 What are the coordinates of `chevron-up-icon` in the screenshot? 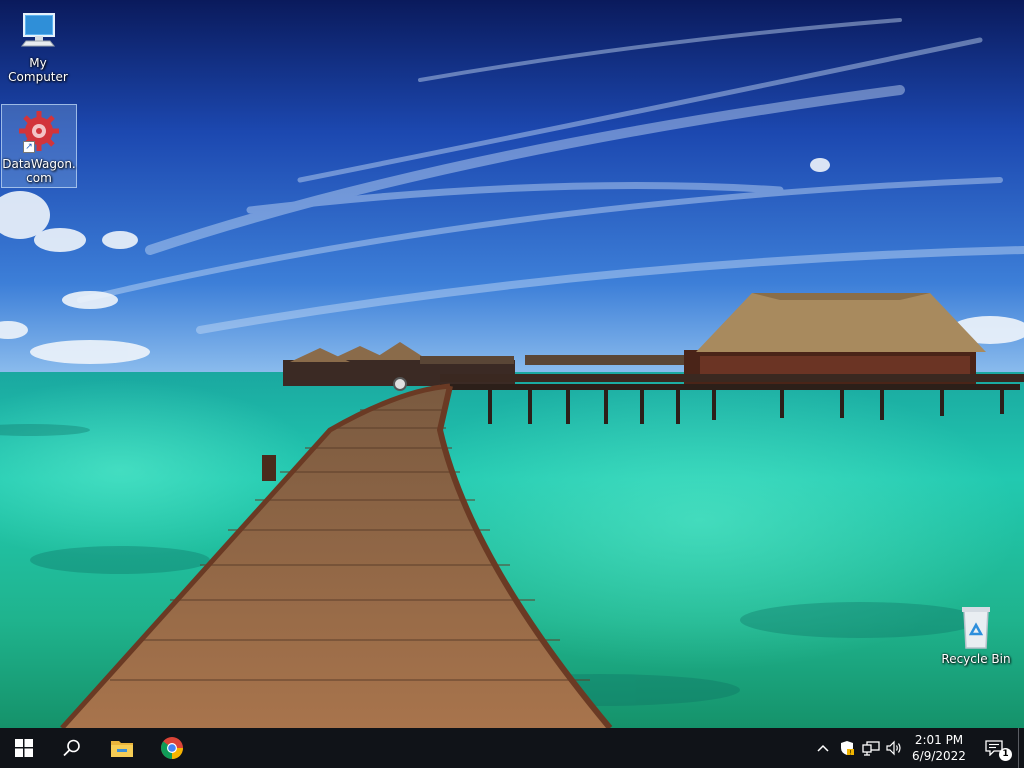 It's located at (823, 748).